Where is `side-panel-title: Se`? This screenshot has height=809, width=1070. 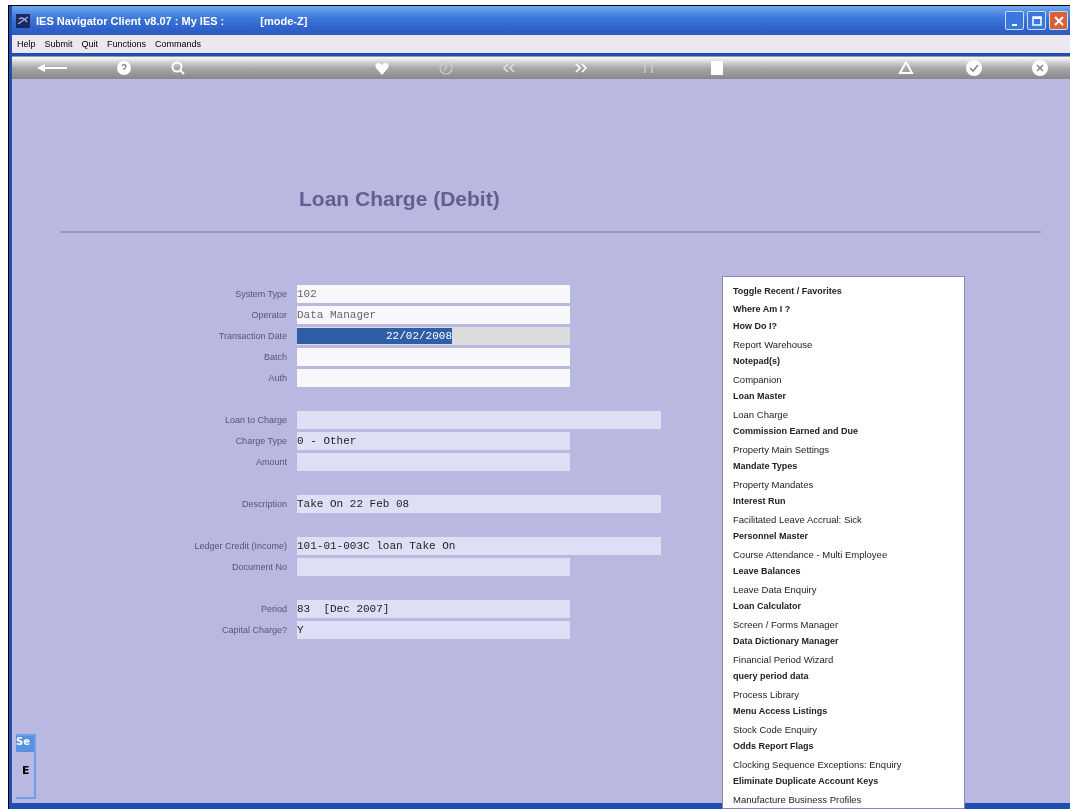
side-panel-title: Se is located at coordinates (25, 744).